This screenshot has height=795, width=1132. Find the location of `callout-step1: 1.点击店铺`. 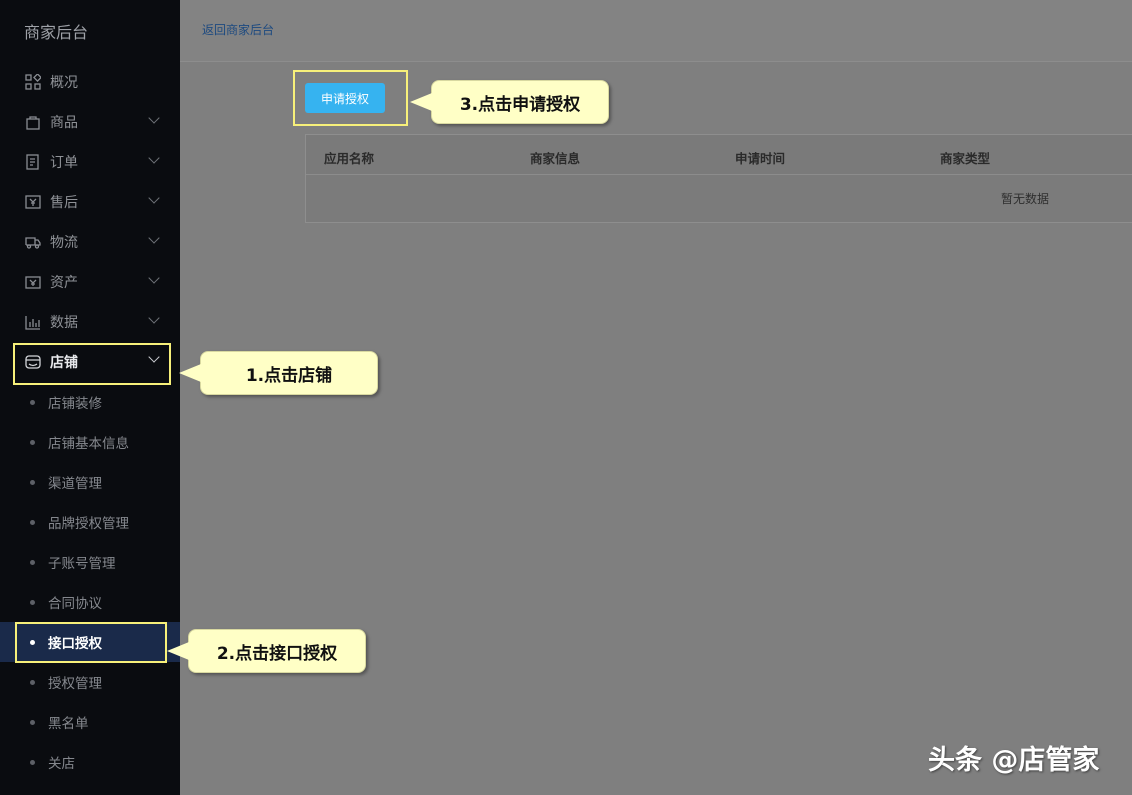

callout-step1: 1.点击店铺 is located at coordinates (278, 373).